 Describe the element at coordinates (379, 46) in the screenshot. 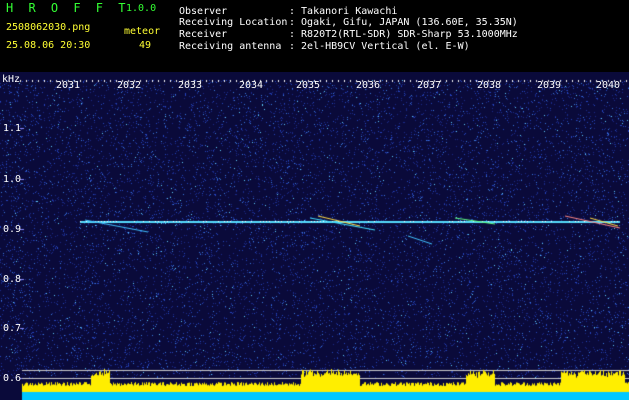

I see `antenna-value: : 2el-HB9CV Vertical (el. E-W)` at that location.